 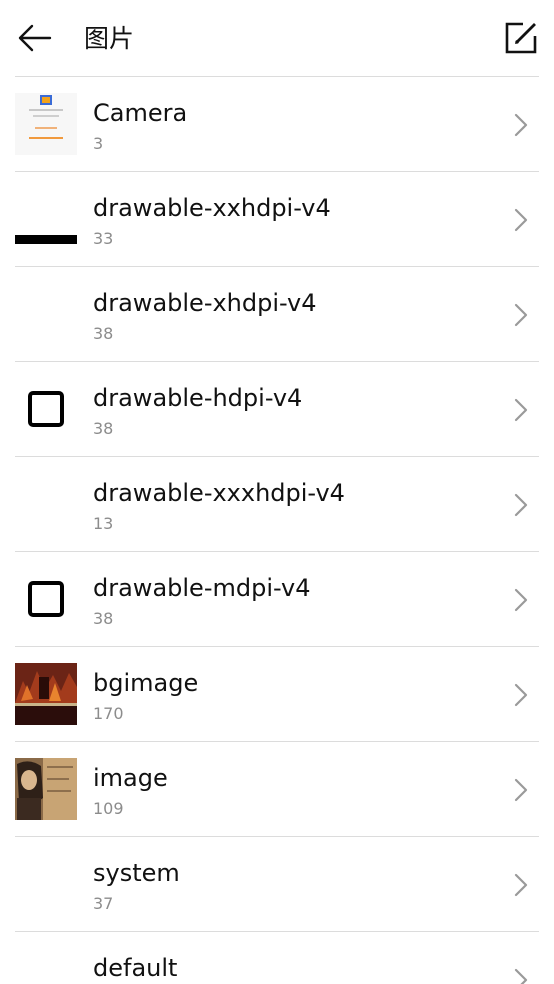 What do you see at coordinates (46, 789) in the screenshot?
I see `character-art-thumbnail` at bounding box center [46, 789].